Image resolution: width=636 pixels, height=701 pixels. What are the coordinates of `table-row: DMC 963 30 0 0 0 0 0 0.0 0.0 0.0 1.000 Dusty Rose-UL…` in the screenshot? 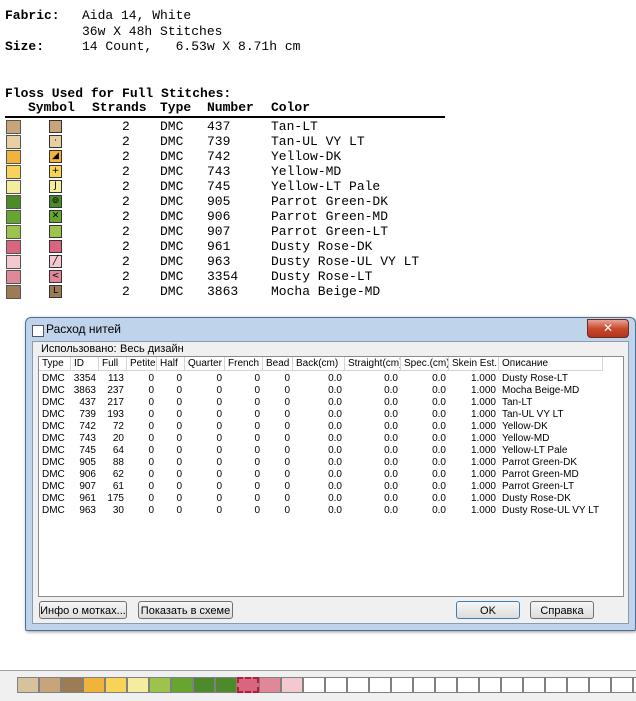 It's located at (331, 511).